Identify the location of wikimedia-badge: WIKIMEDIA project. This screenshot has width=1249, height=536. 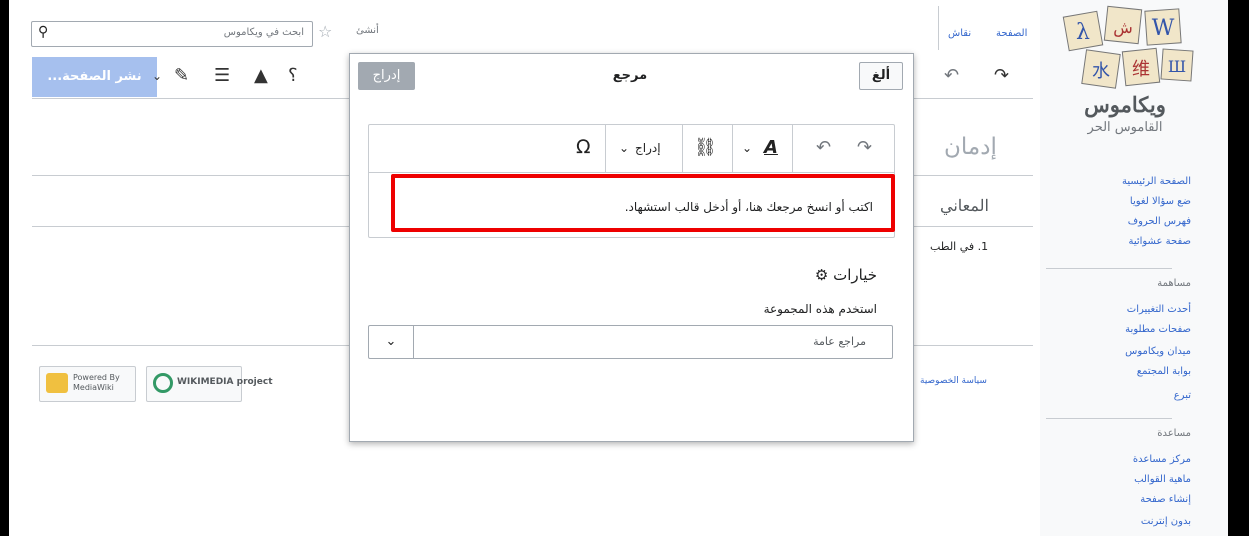
(209, 384).